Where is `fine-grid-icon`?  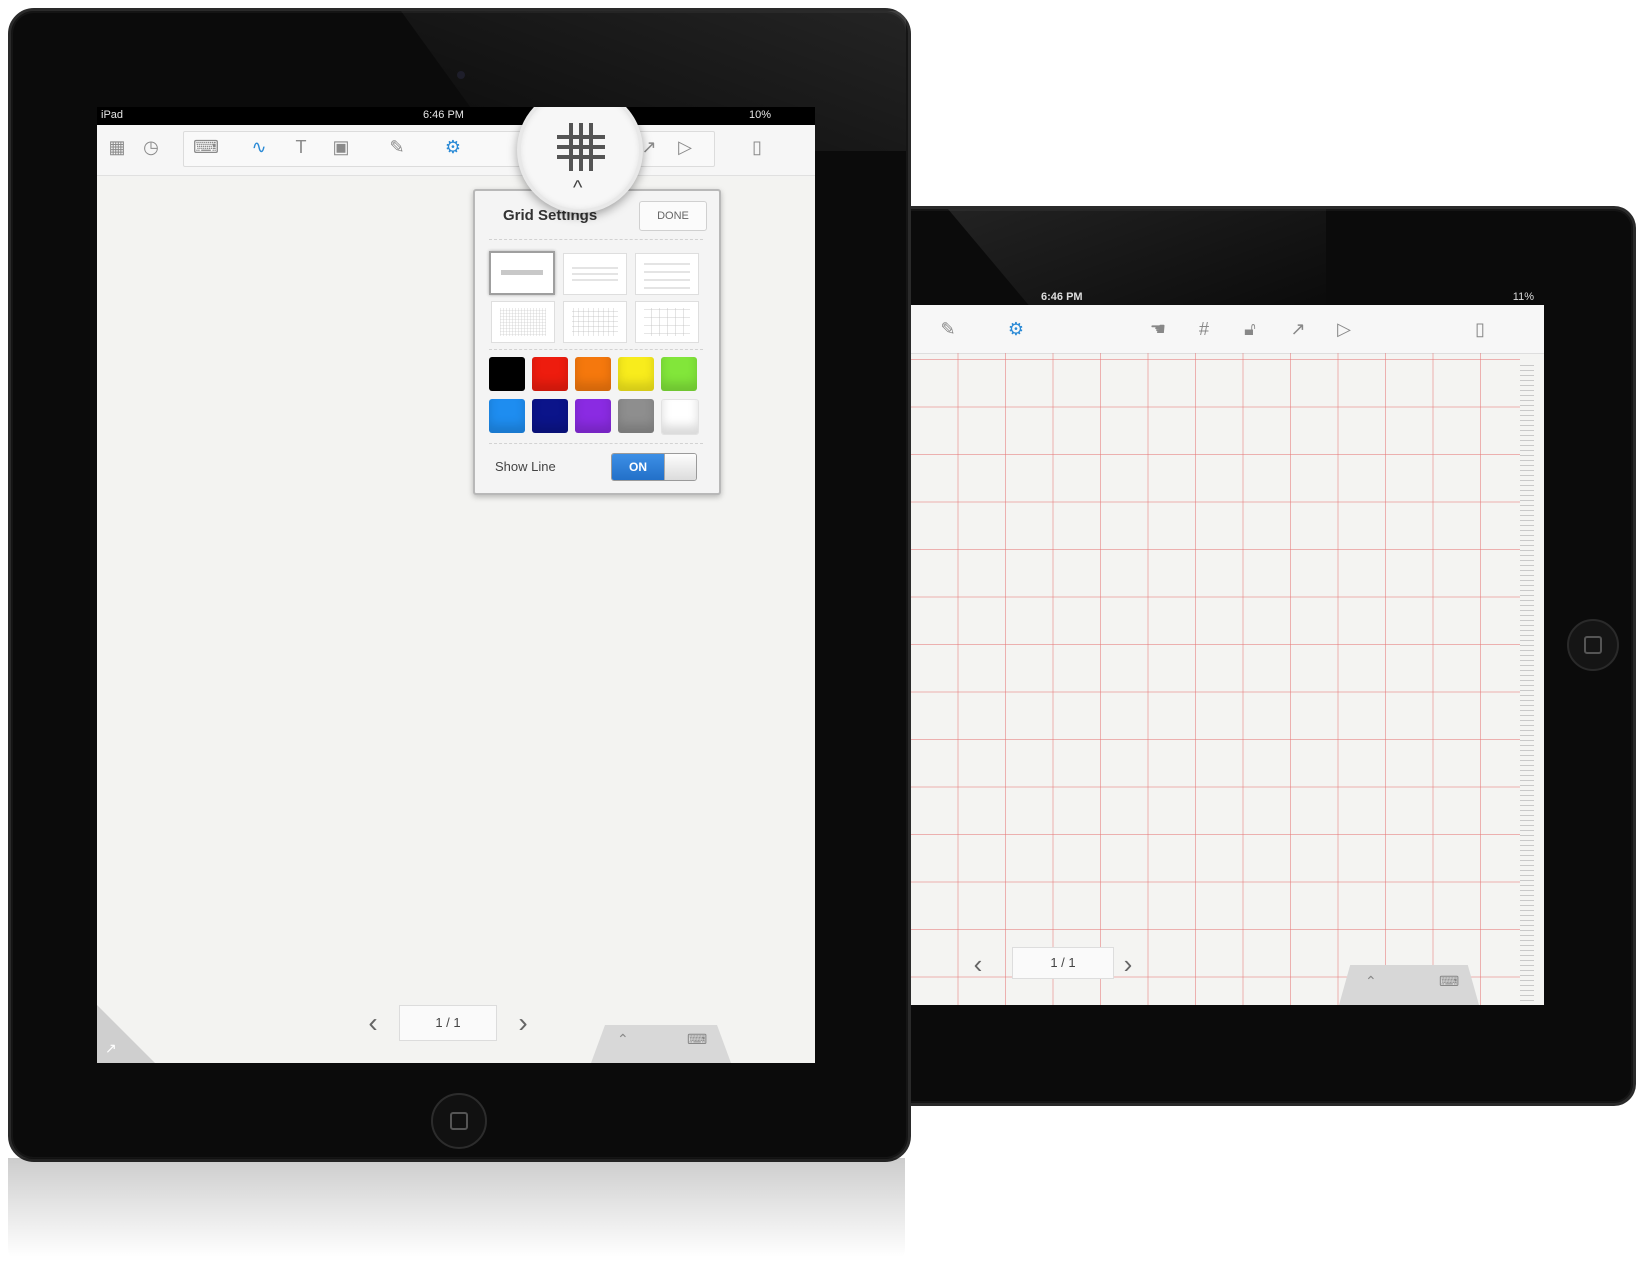 fine-grid-icon is located at coordinates (523, 322).